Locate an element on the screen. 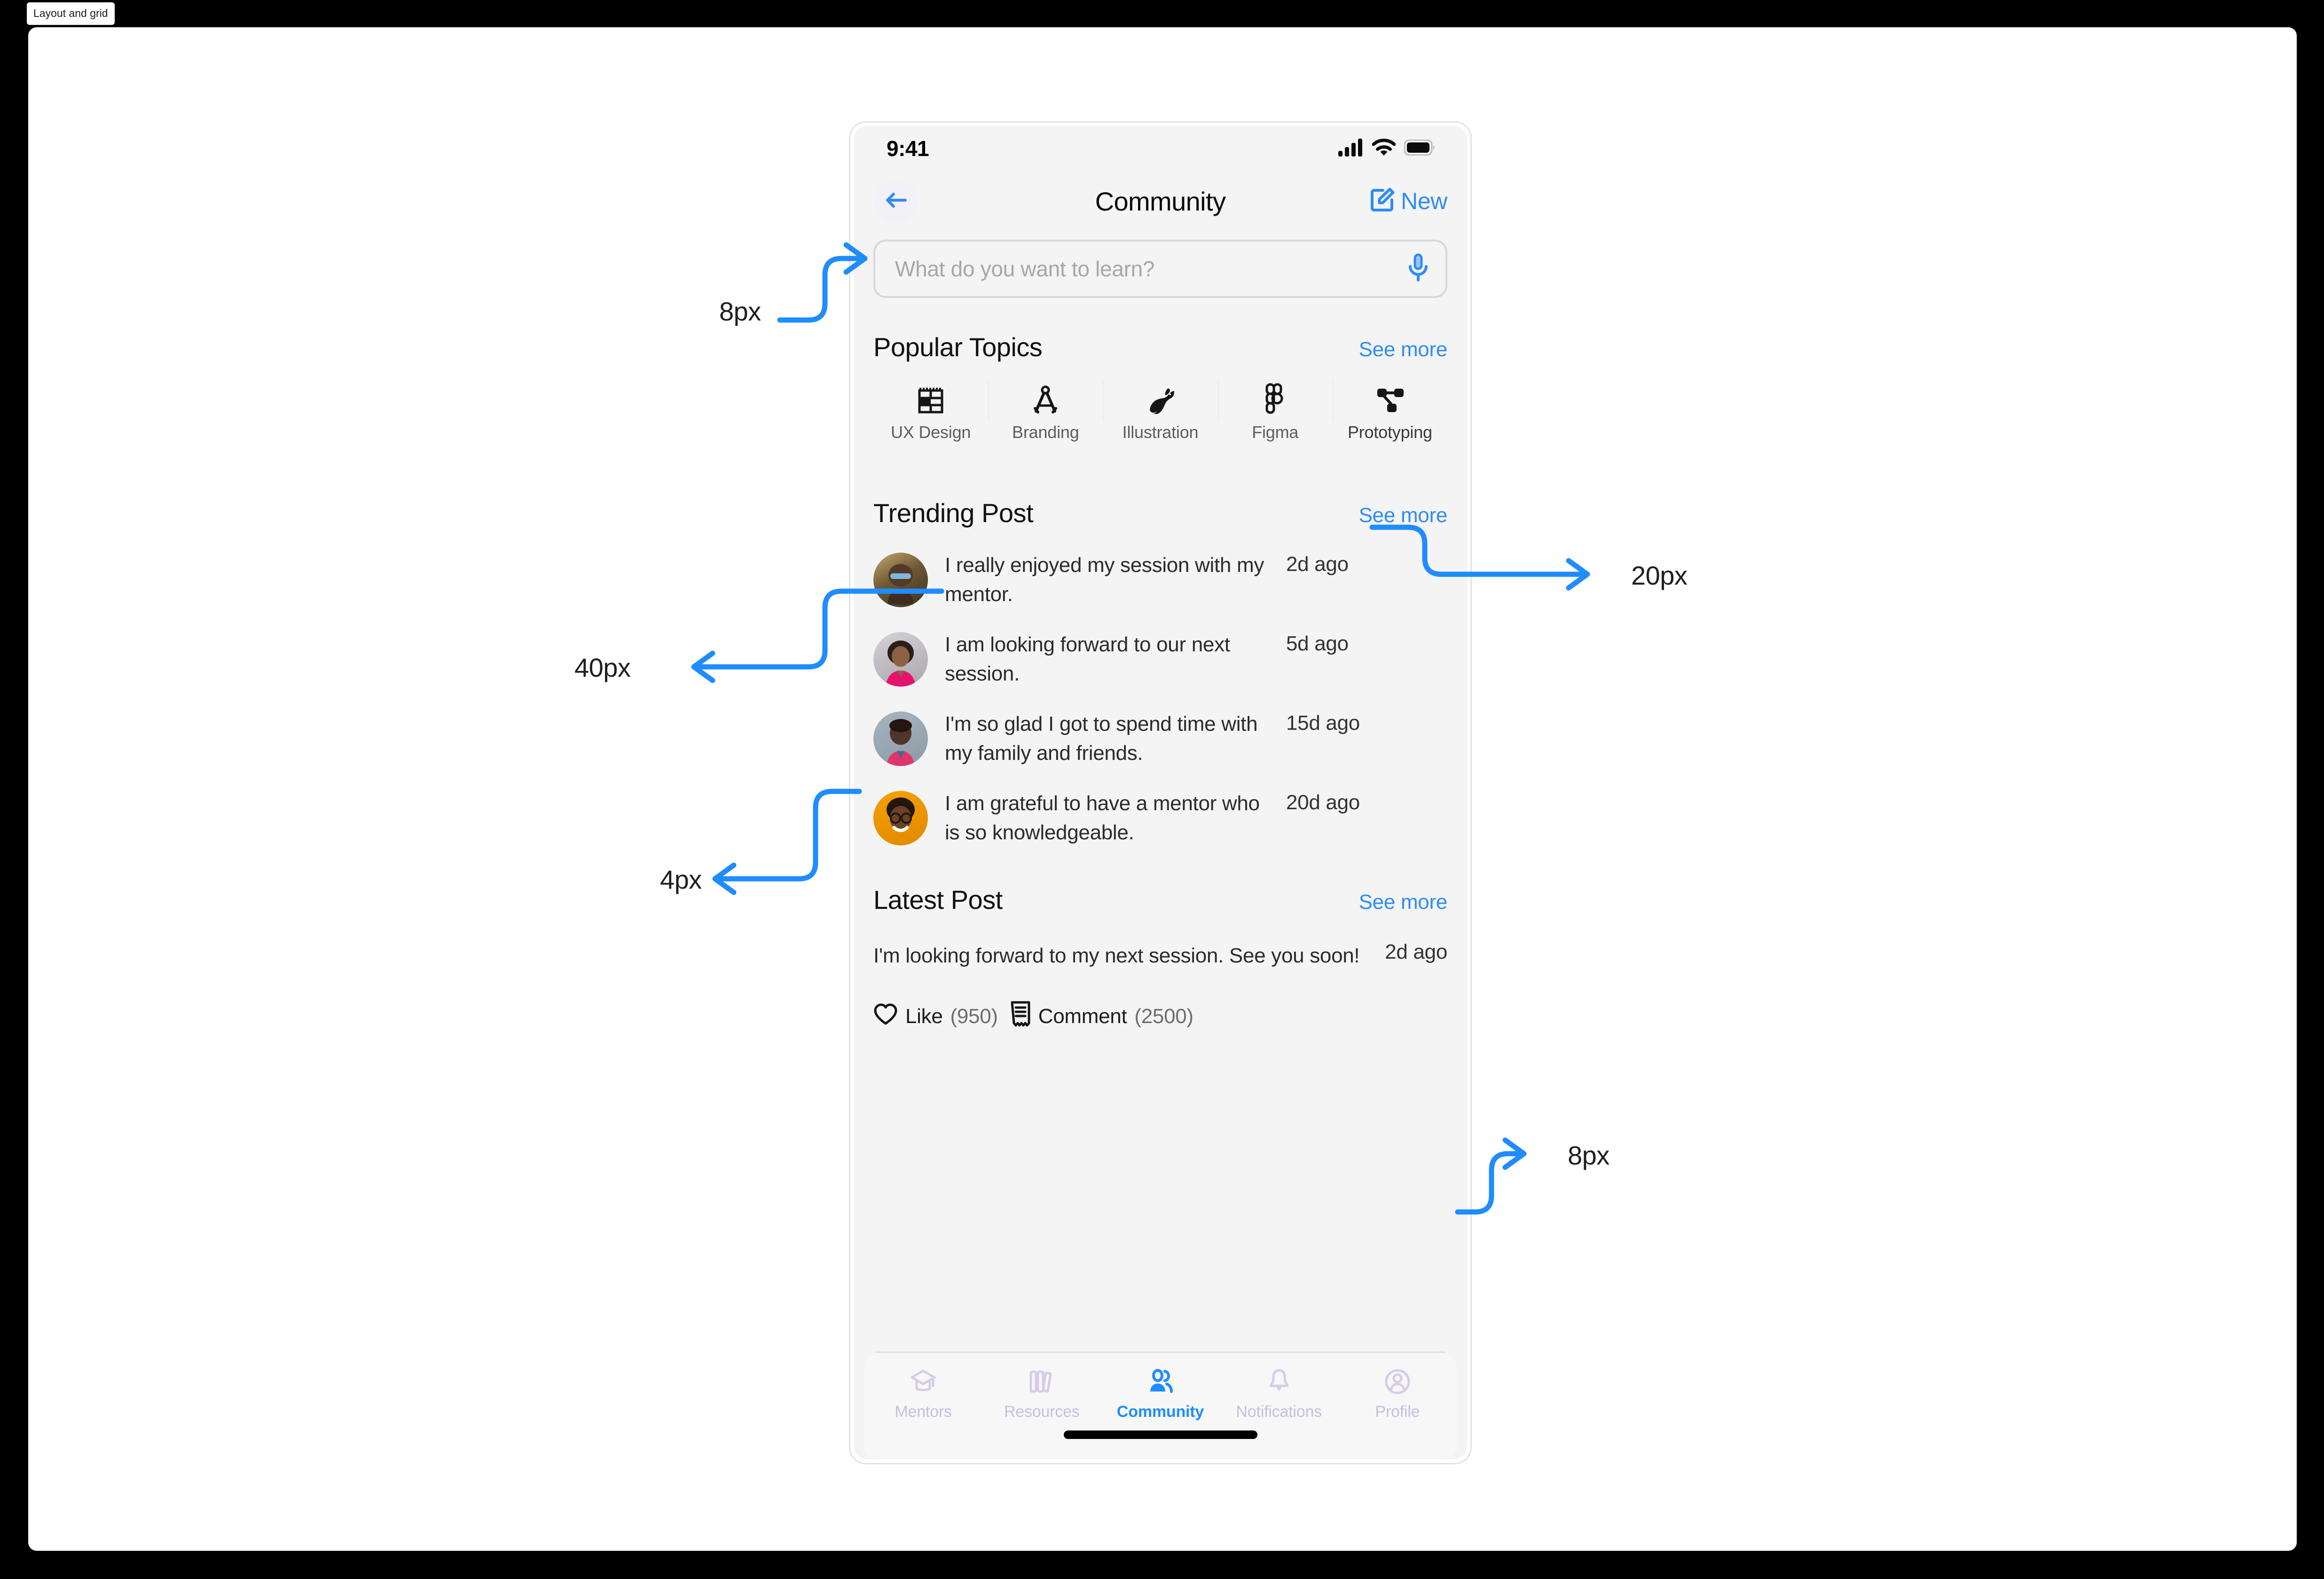  tab-label: Community is located at coordinates (1160, 1412).